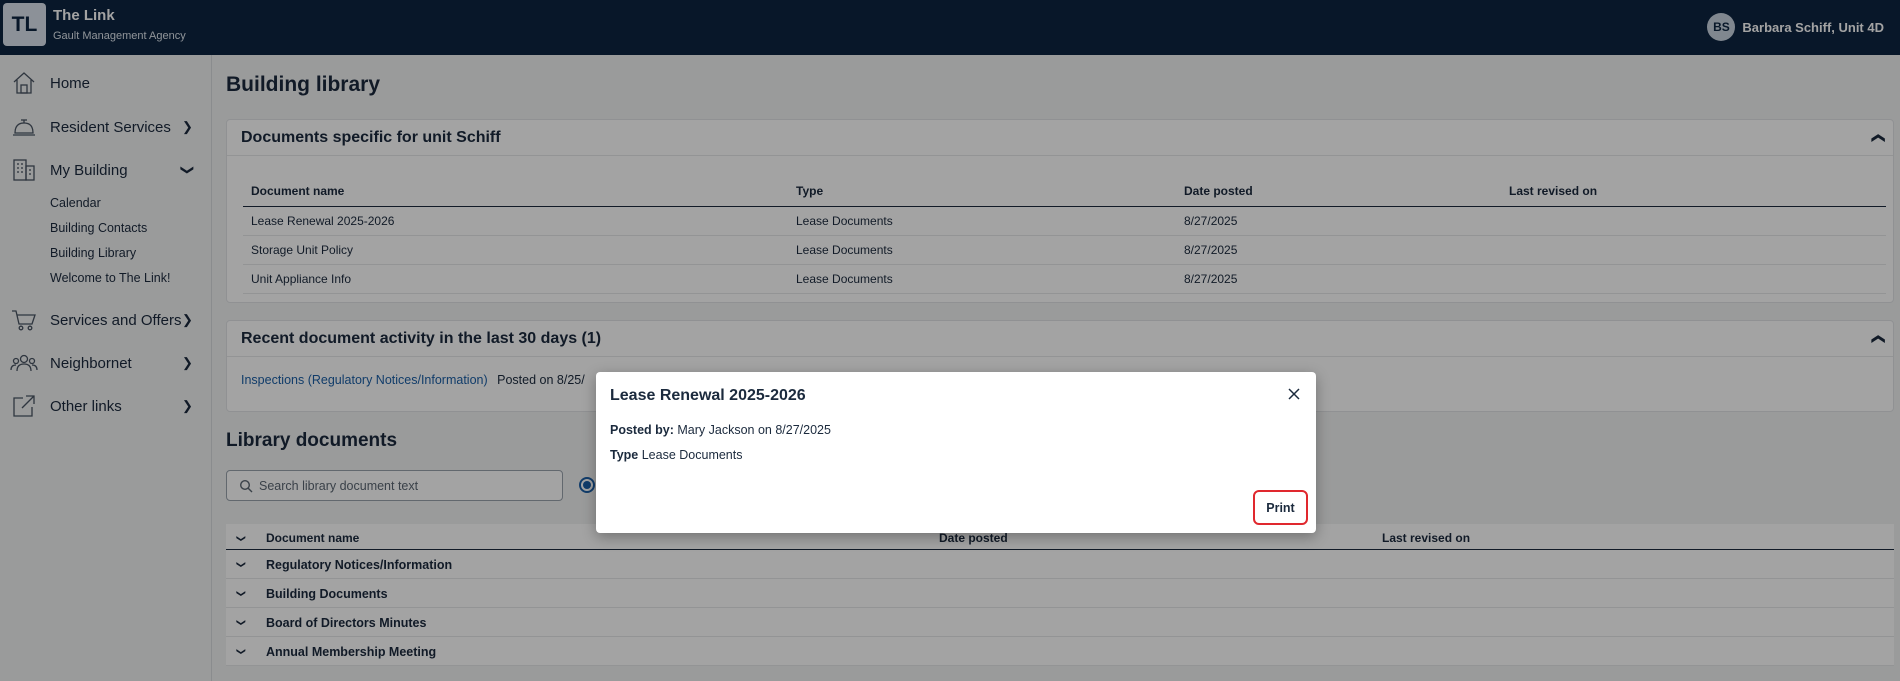  I want to click on posted-by-value: Mary Jackson on 8/27/2025, so click(754, 430).